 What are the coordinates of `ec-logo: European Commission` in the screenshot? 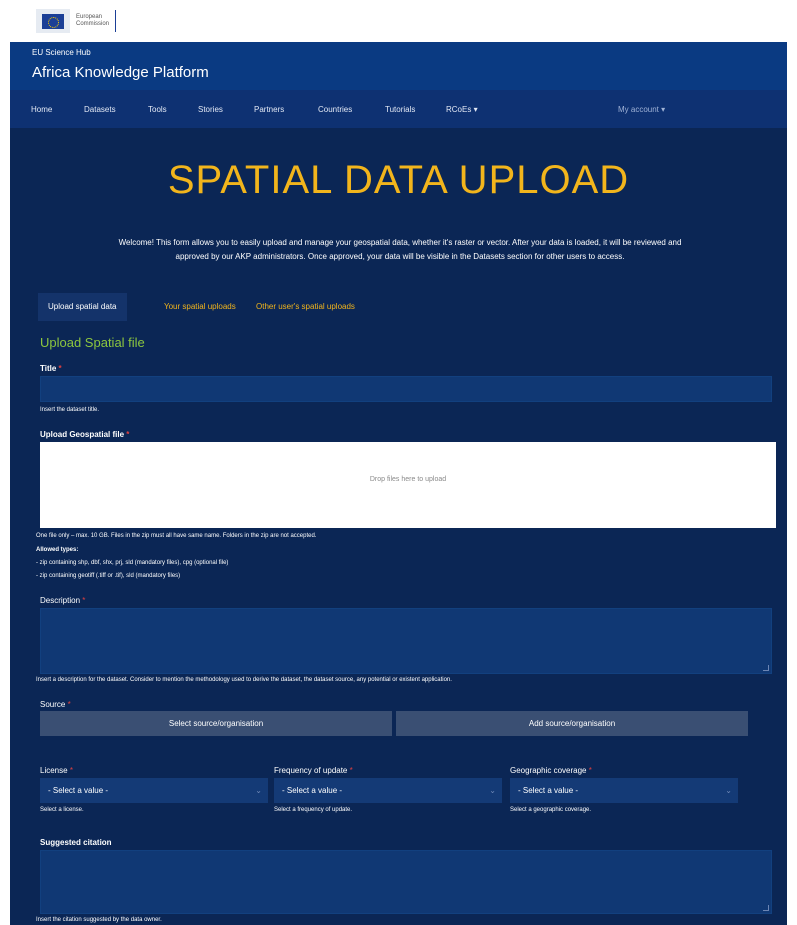 It's located at (76, 21).